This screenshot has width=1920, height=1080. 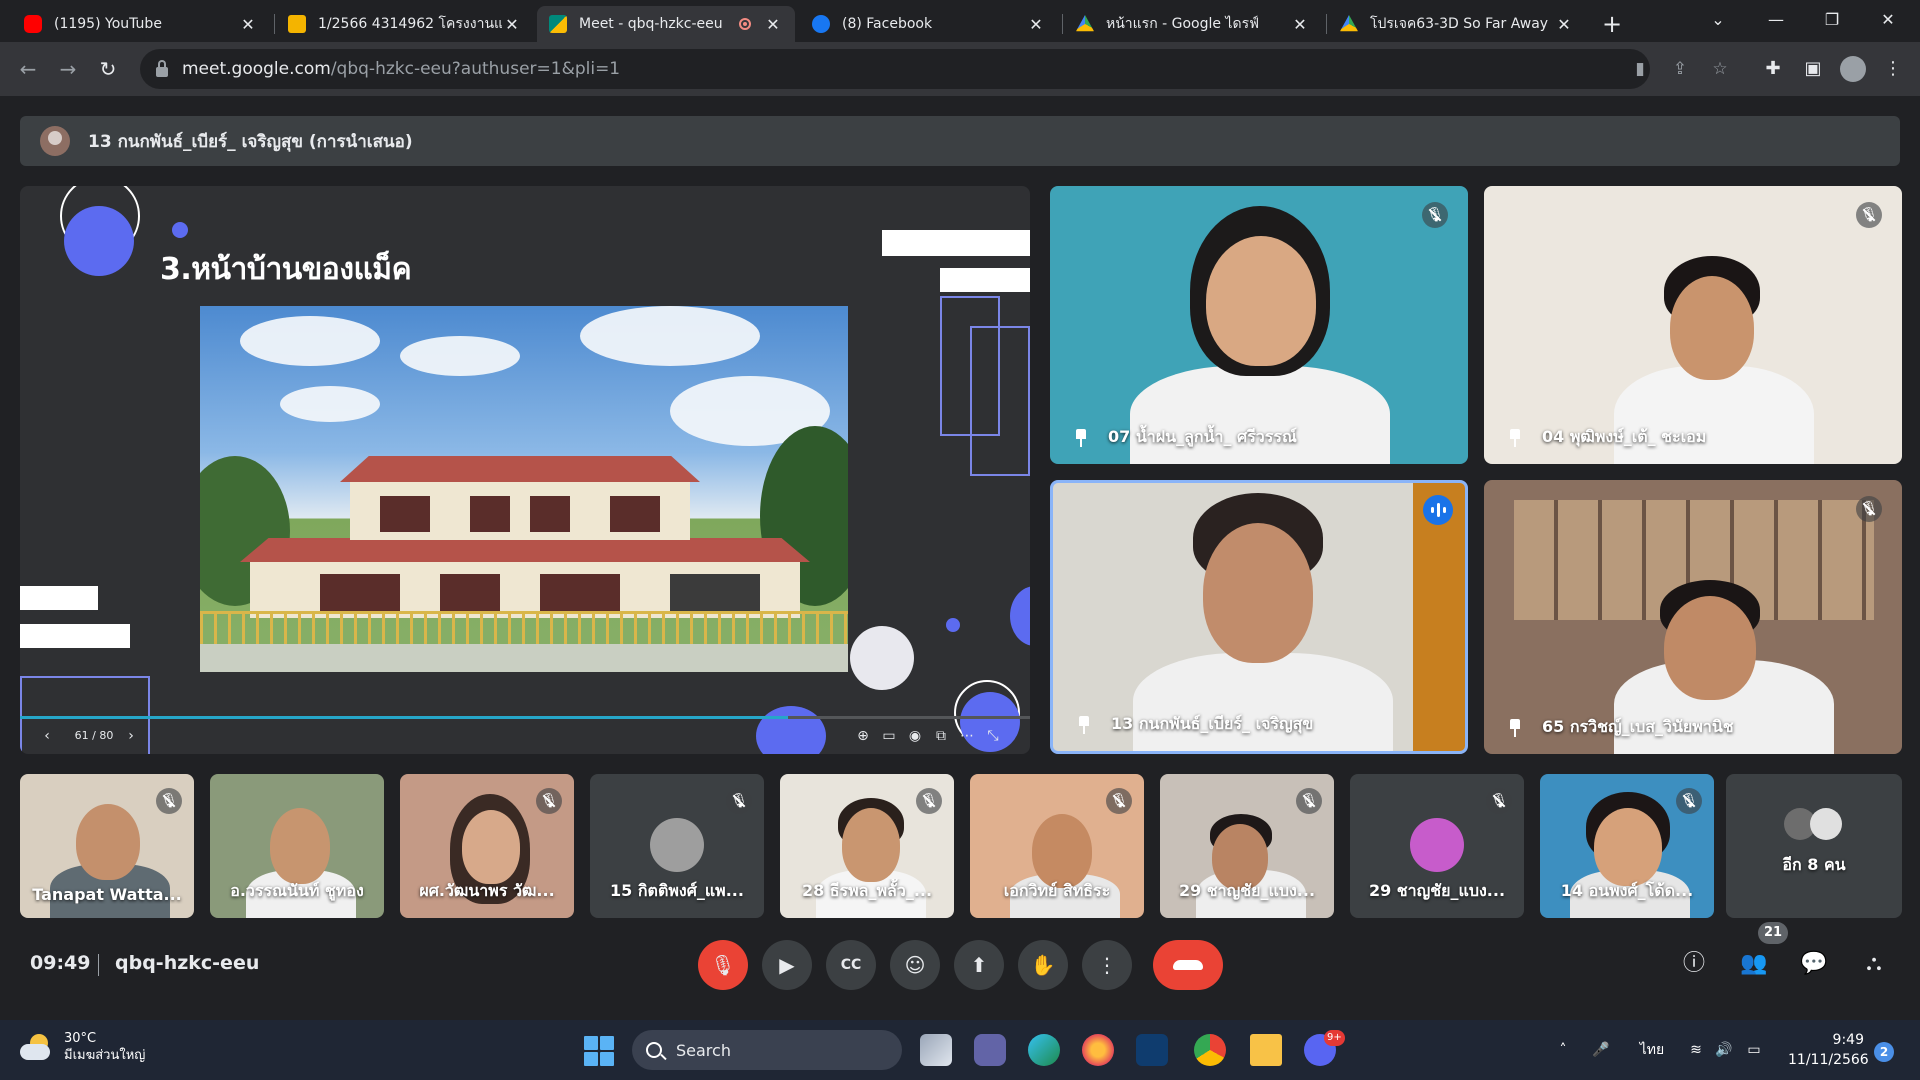 I want to click on url-path: /qbq-hzkc-eeu?authuser=1&pli=1, so click(x=475, y=69).